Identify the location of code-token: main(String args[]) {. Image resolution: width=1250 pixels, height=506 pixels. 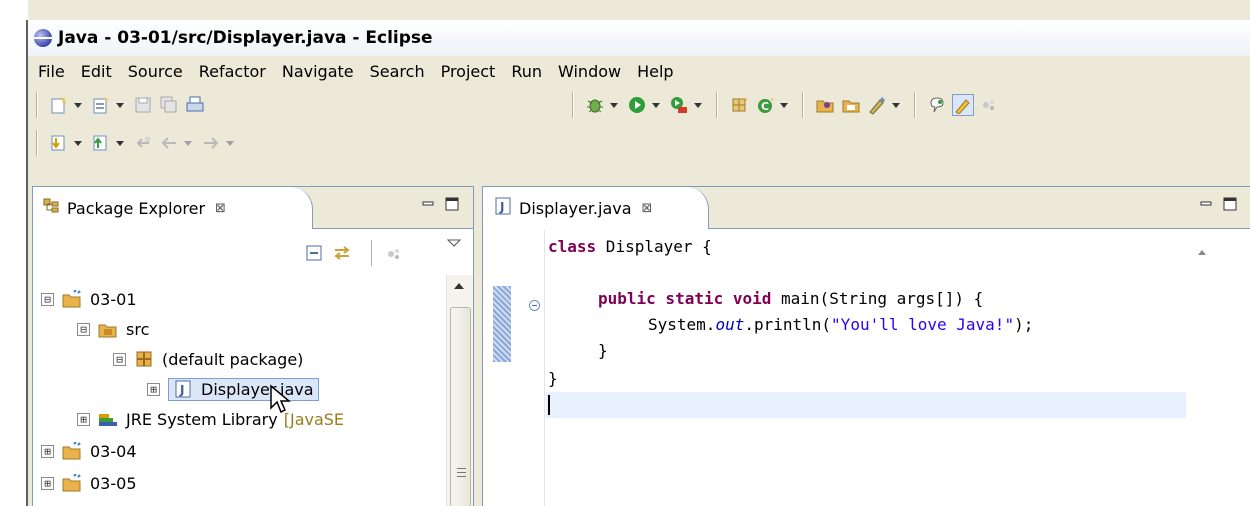
(877, 298).